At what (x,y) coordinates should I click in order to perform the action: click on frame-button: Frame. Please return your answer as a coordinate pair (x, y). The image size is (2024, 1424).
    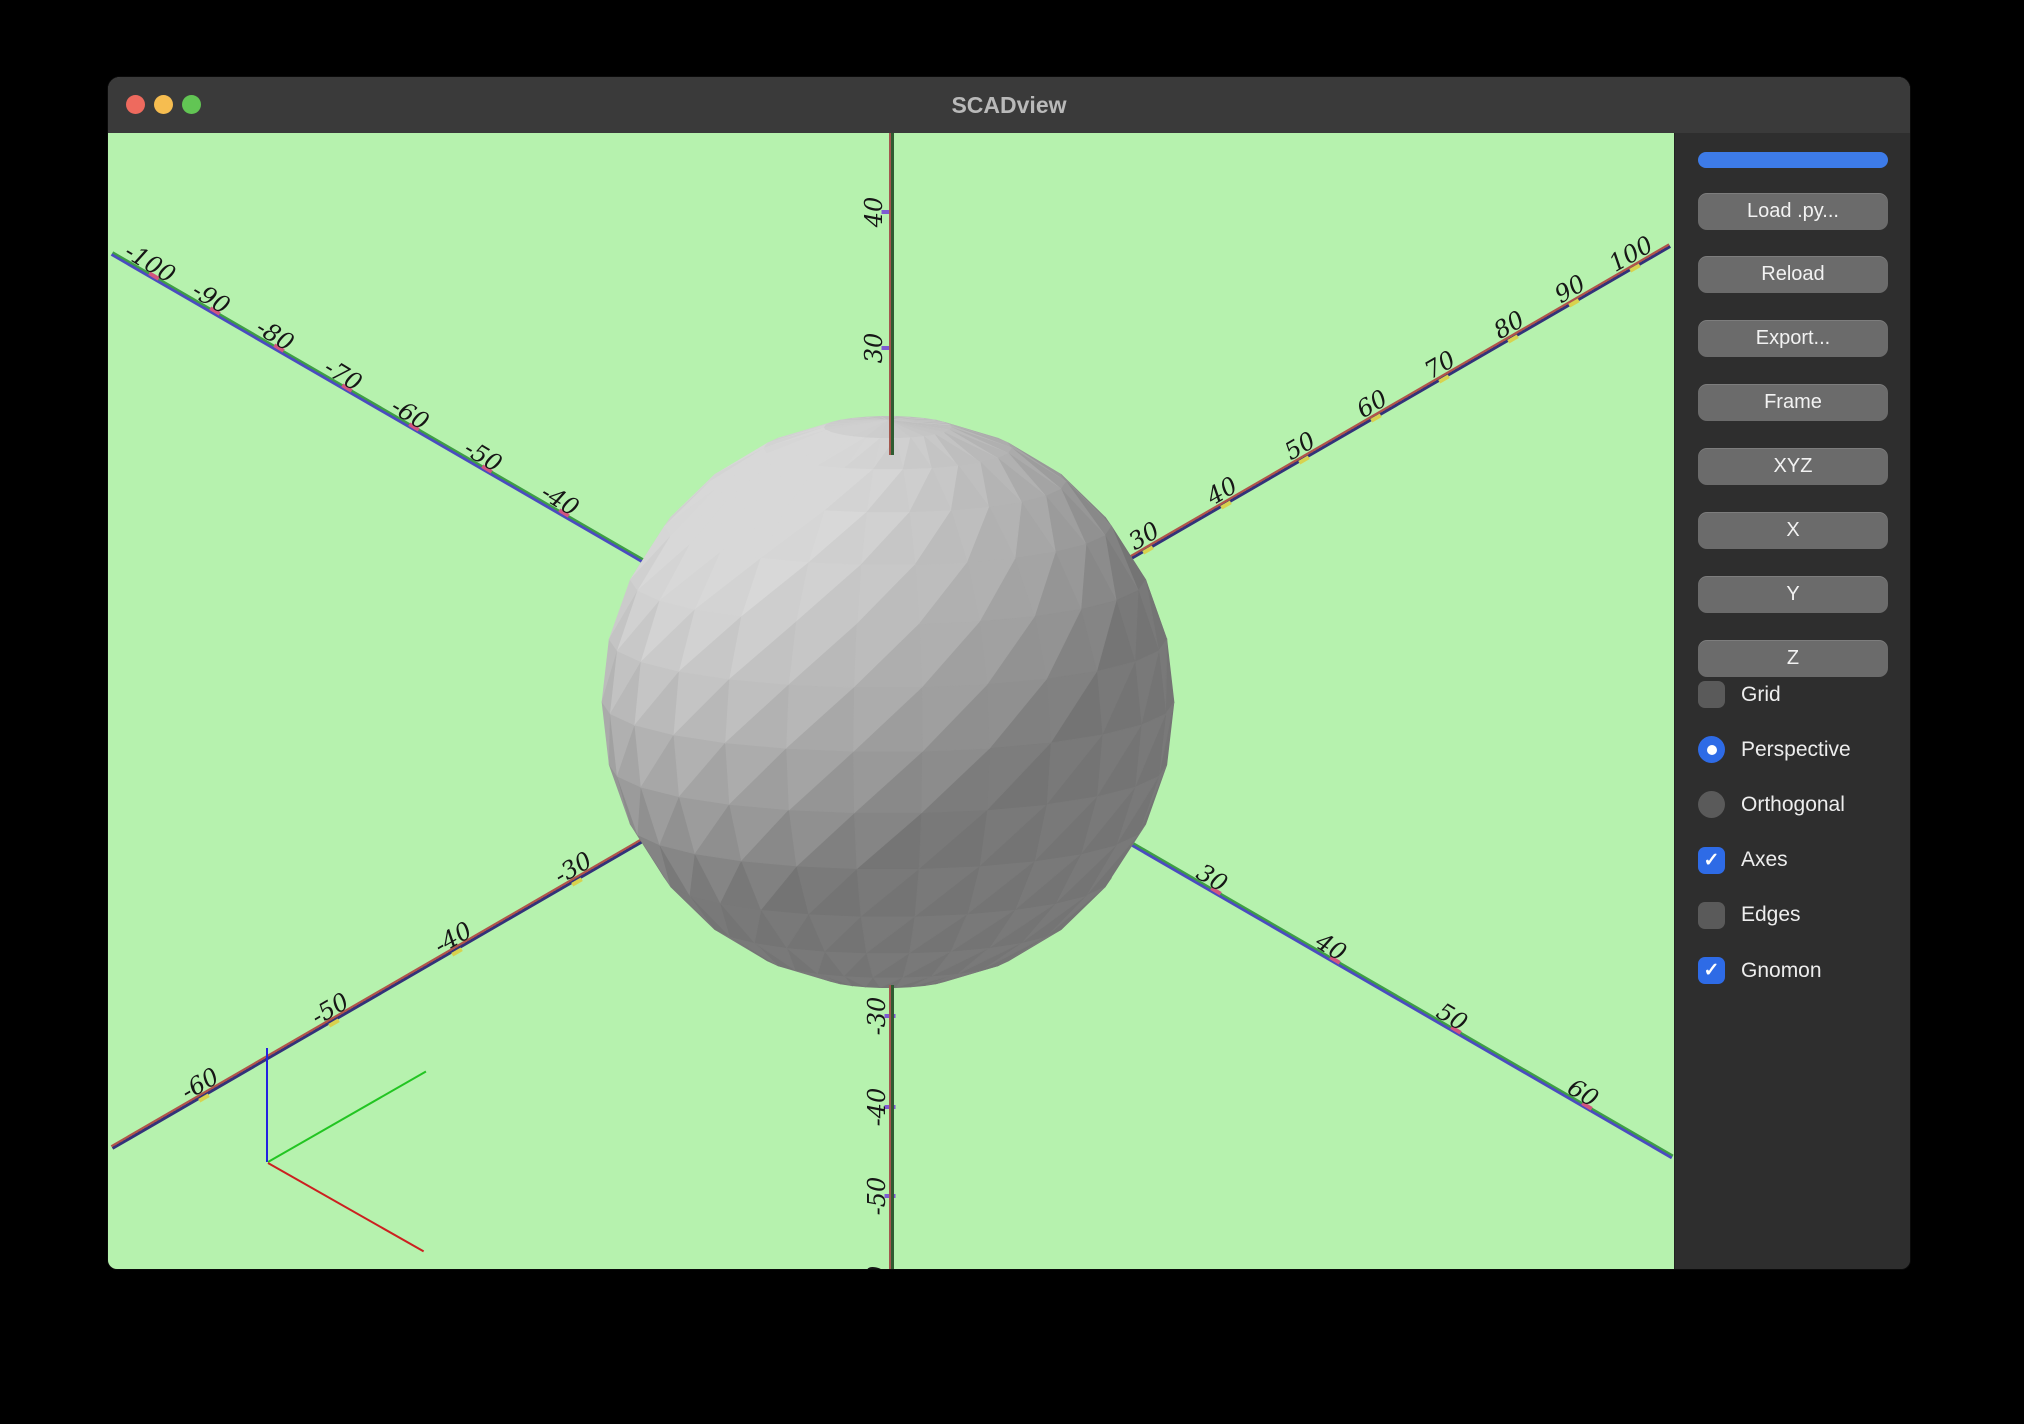
    Looking at the image, I should click on (1793, 402).